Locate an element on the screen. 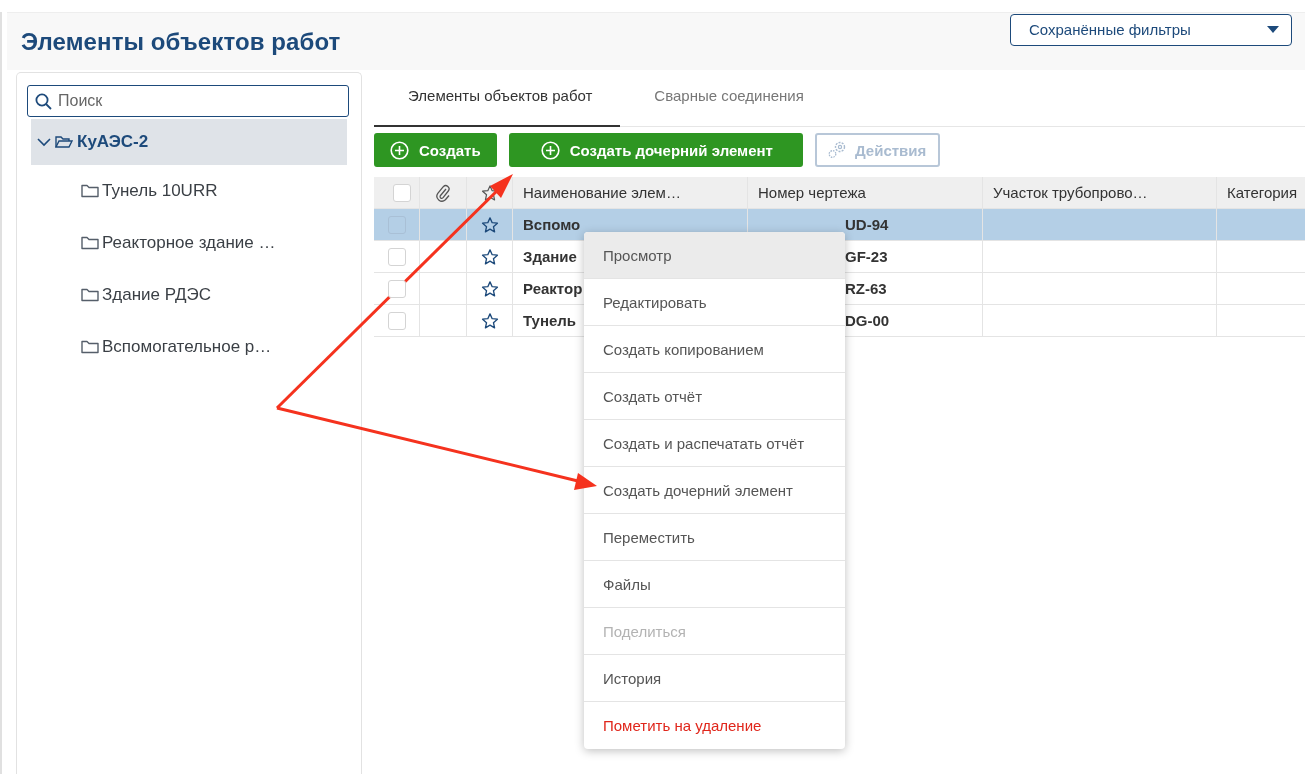 This screenshot has height=774, width=1305. column-header: Категория is located at coordinates (1261, 192).